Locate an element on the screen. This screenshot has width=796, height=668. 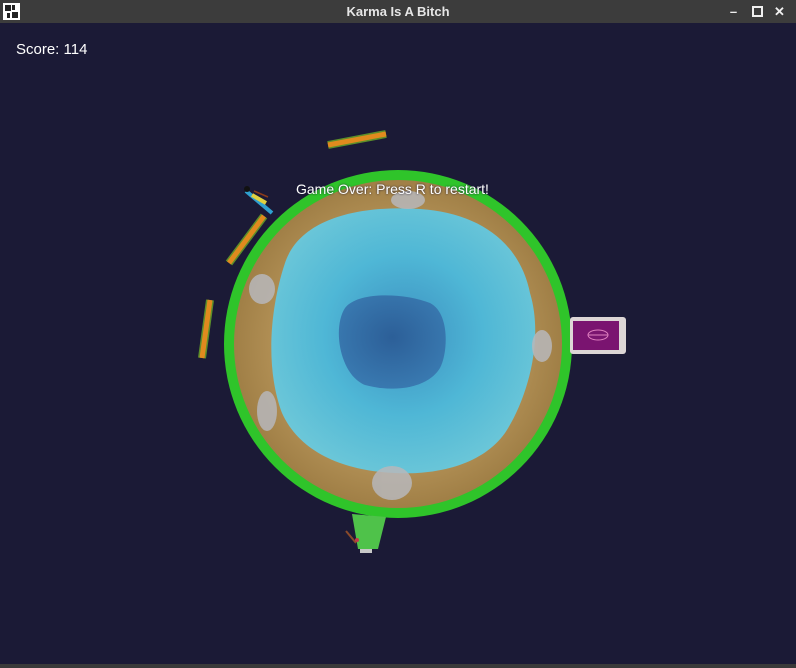
planet-deep-water is located at coordinates (392, 342).